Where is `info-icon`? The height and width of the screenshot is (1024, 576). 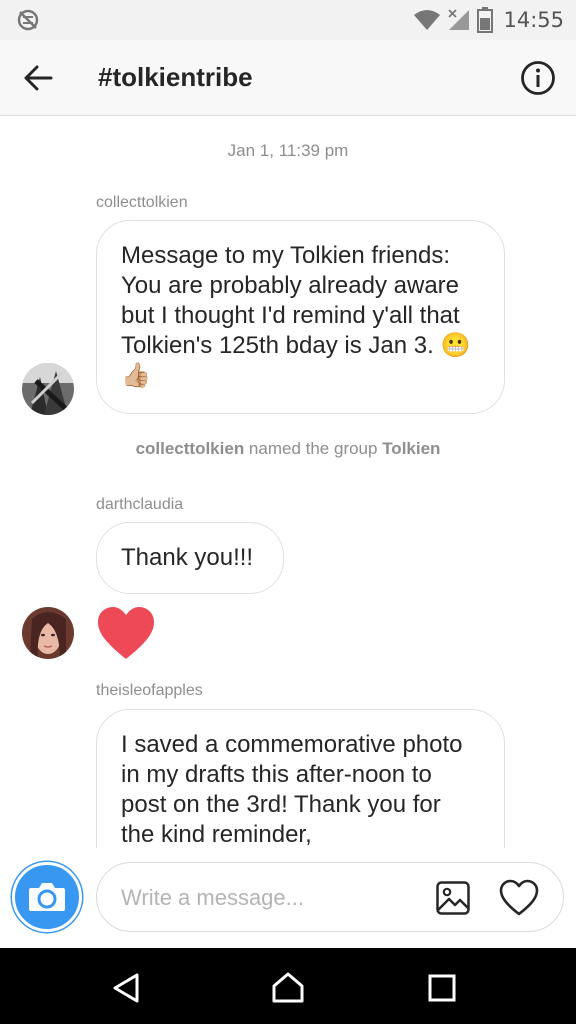 info-icon is located at coordinates (538, 78).